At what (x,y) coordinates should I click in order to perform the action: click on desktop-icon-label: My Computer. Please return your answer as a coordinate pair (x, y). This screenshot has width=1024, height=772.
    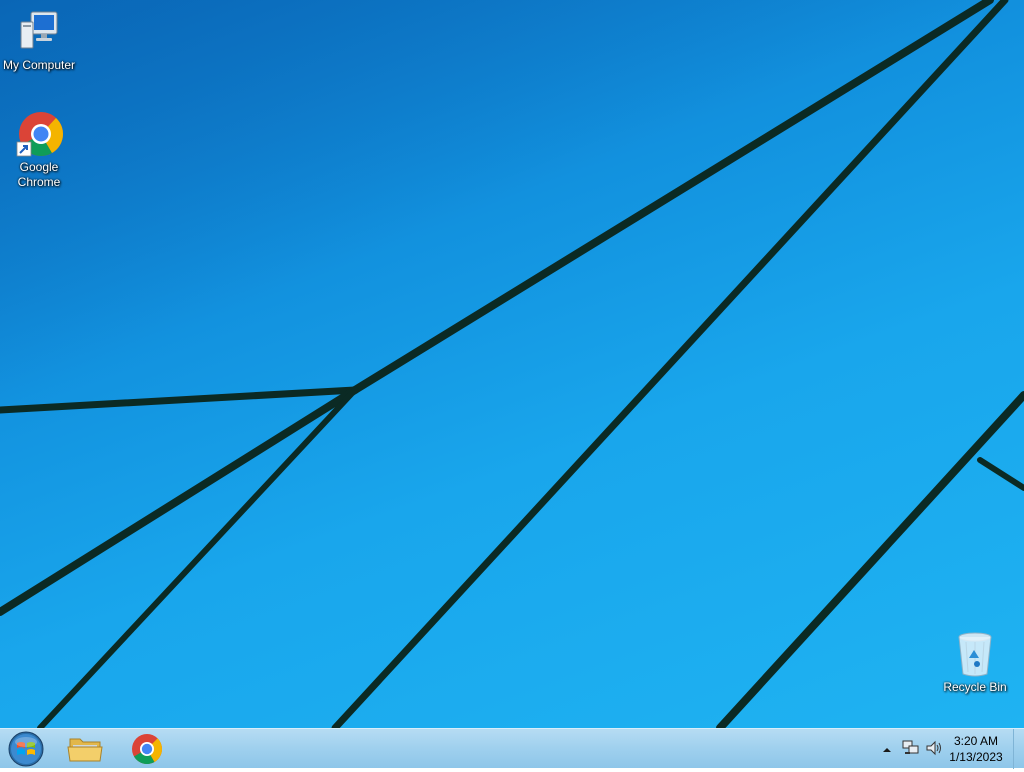
    Looking at the image, I should click on (39, 65).